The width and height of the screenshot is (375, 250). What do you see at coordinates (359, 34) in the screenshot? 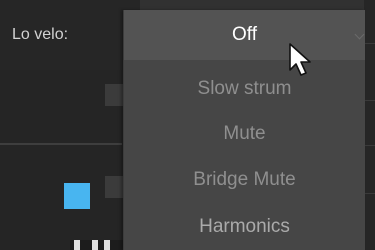
I see `chevron-down-icon` at bounding box center [359, 34].